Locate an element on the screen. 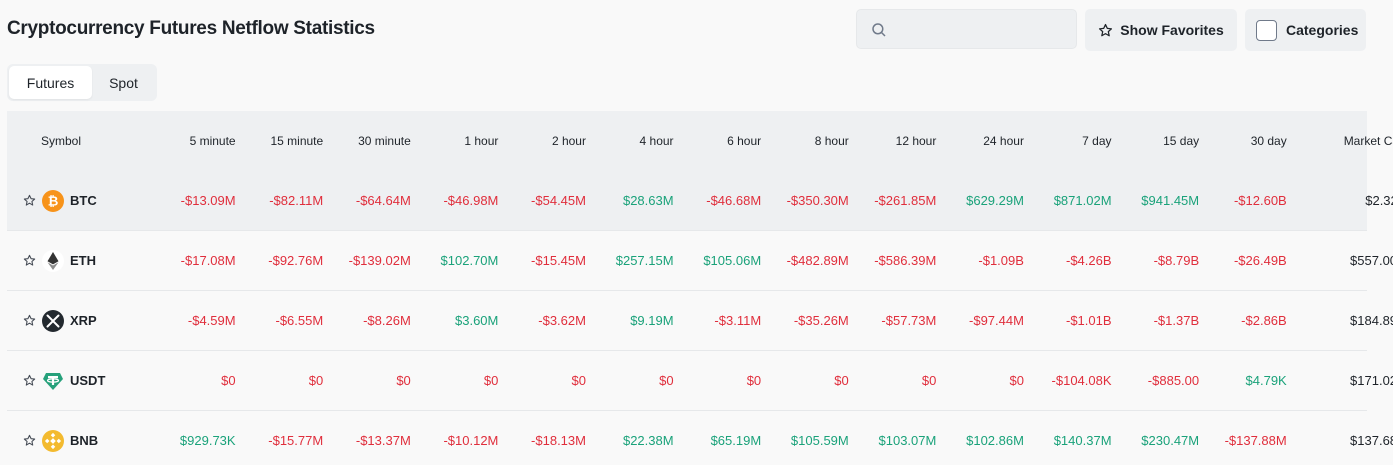 The image size is (1393, 465). netflow-15-minute: -$82.11M is located at coordinates (296, 200).